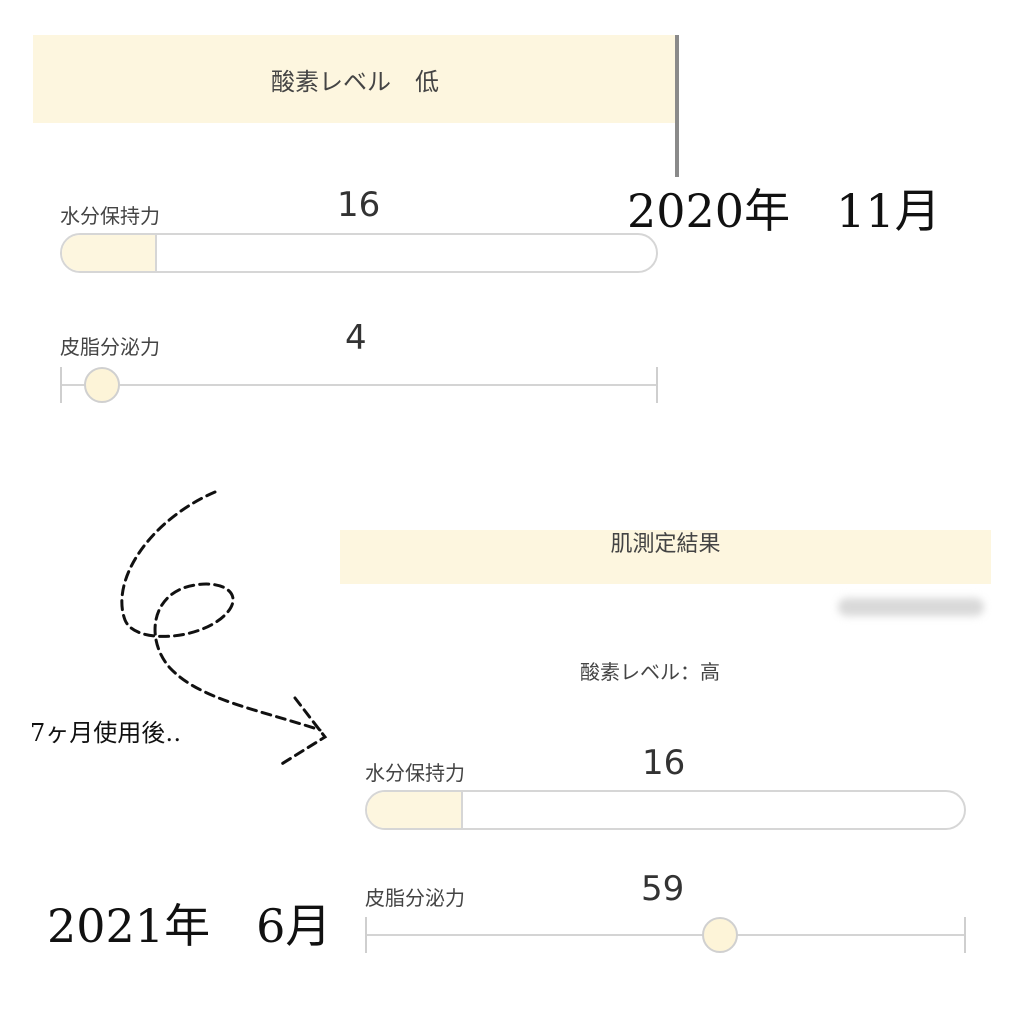 The image size is (1024, 1024). I want to click on sebum-label-before: 皮脂分泌力, so click(110, 347).